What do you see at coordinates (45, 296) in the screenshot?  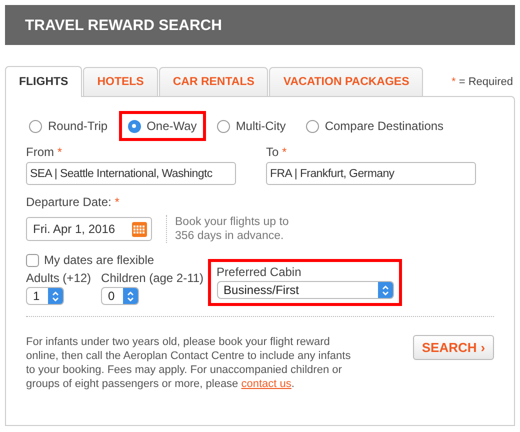 I see `adults-select: 1` at bounding box center [45, 296].